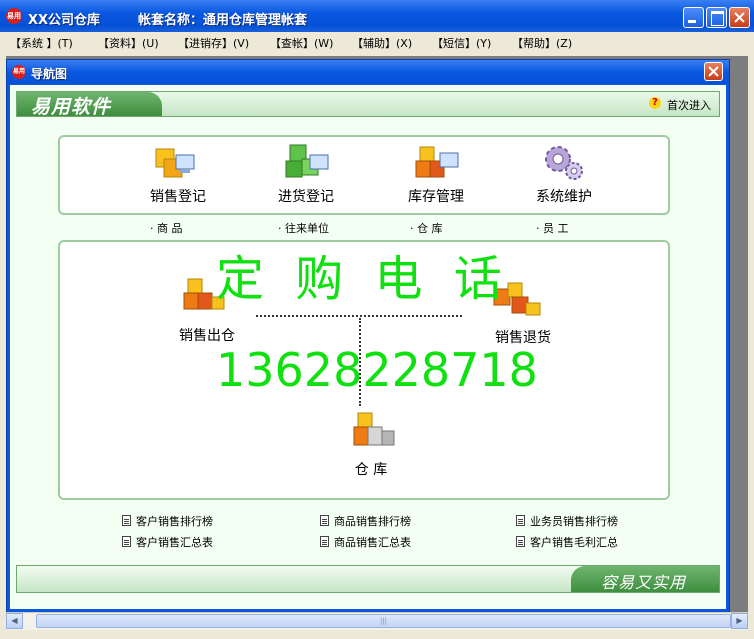 The image size is (754, 639). What do you see at coordinates (41, 43) in the screenshot?
I see `menu-system: 【系统 】(T)` at bounding box center [41, 43].